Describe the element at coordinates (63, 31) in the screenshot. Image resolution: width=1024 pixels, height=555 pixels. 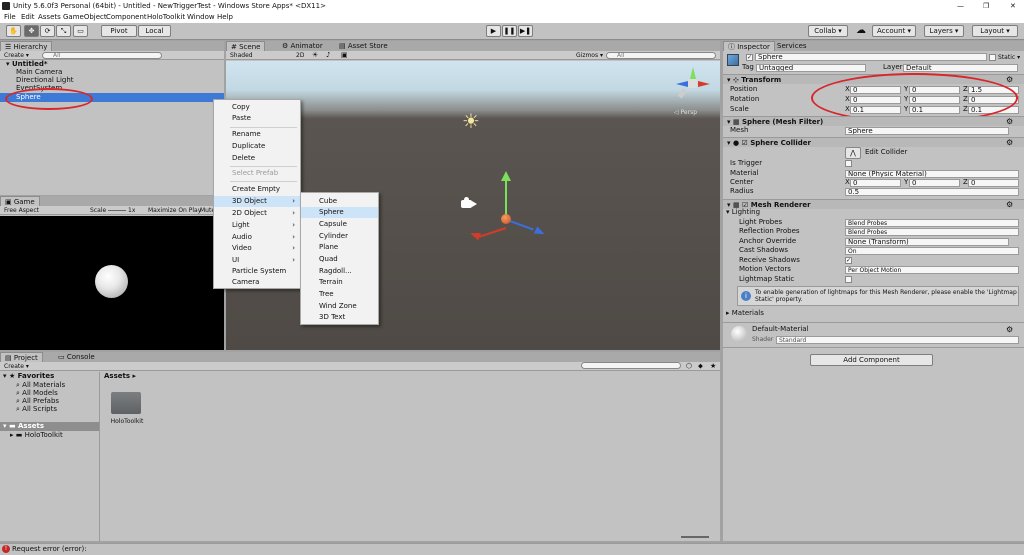
I see `scale-tool-icon: ⤡` at that location.